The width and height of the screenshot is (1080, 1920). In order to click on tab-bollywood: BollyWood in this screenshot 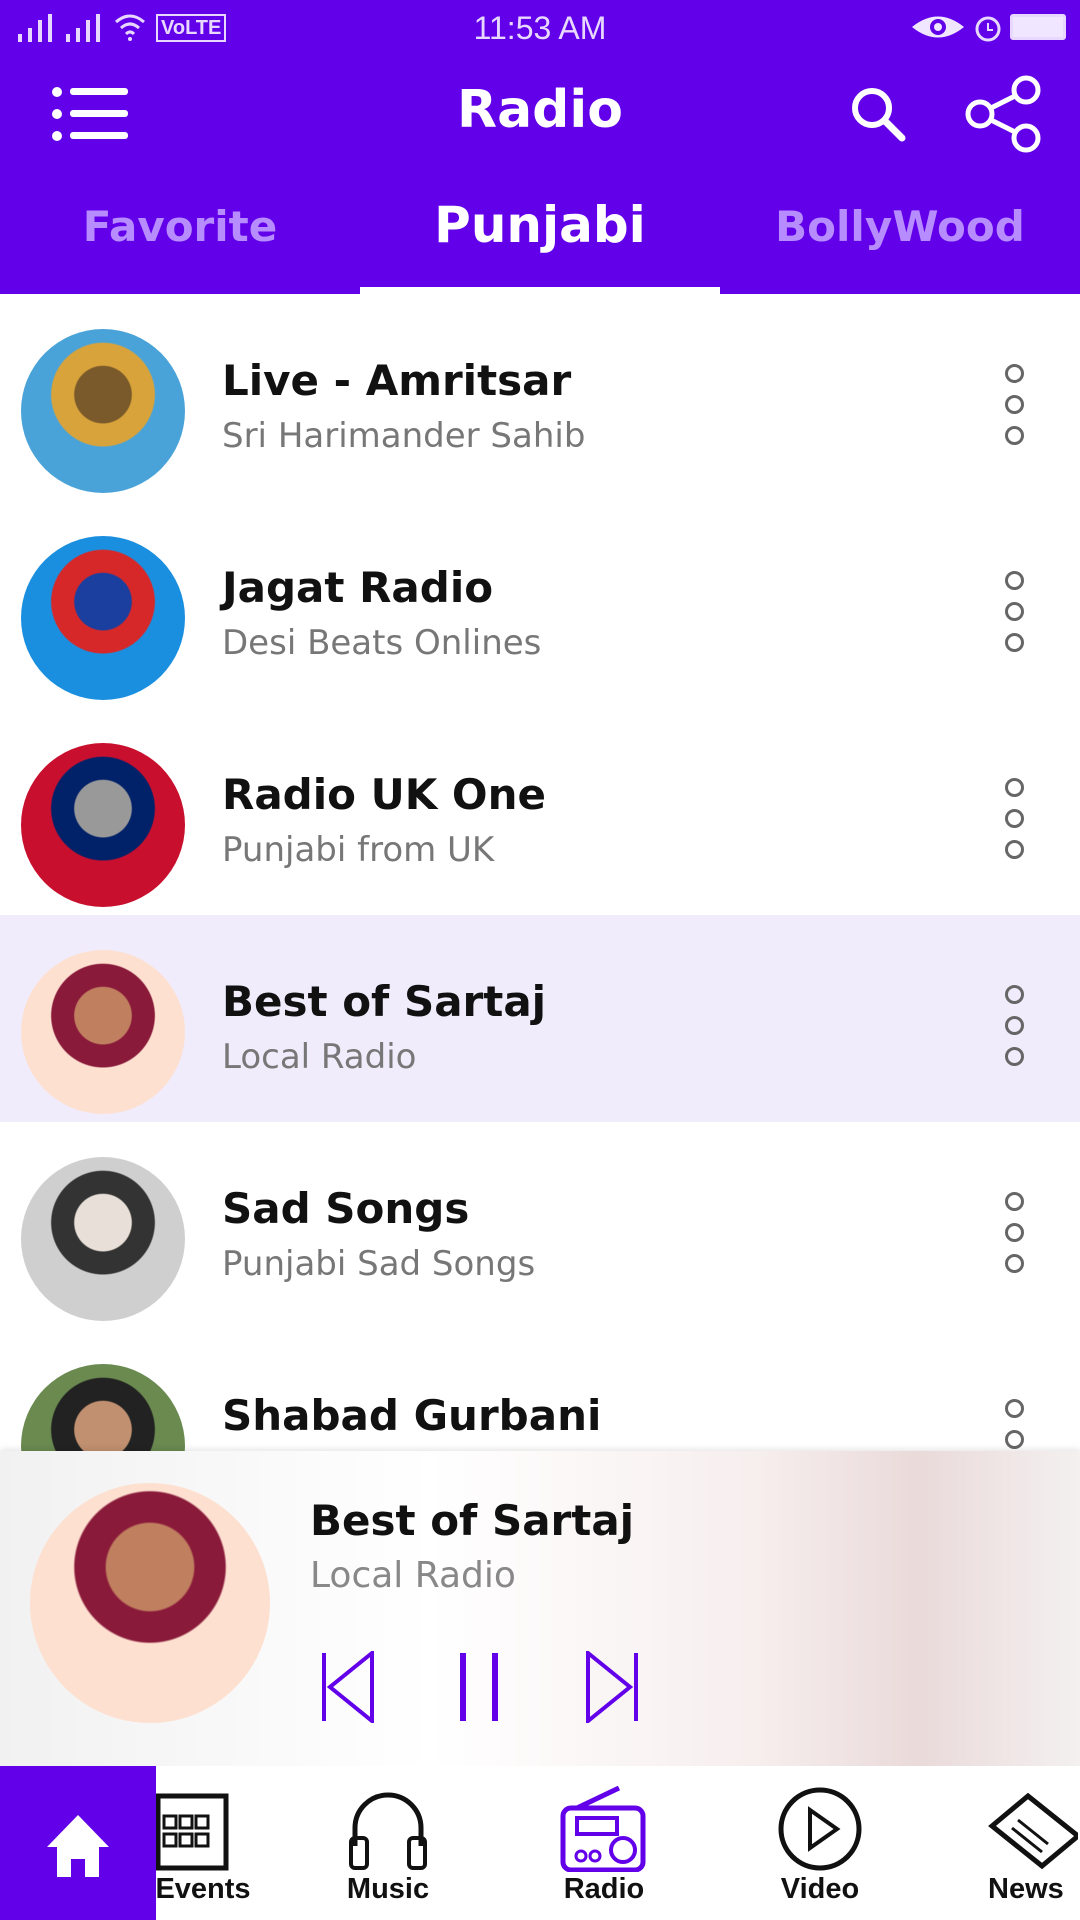, I will do `click(900, 242)`.